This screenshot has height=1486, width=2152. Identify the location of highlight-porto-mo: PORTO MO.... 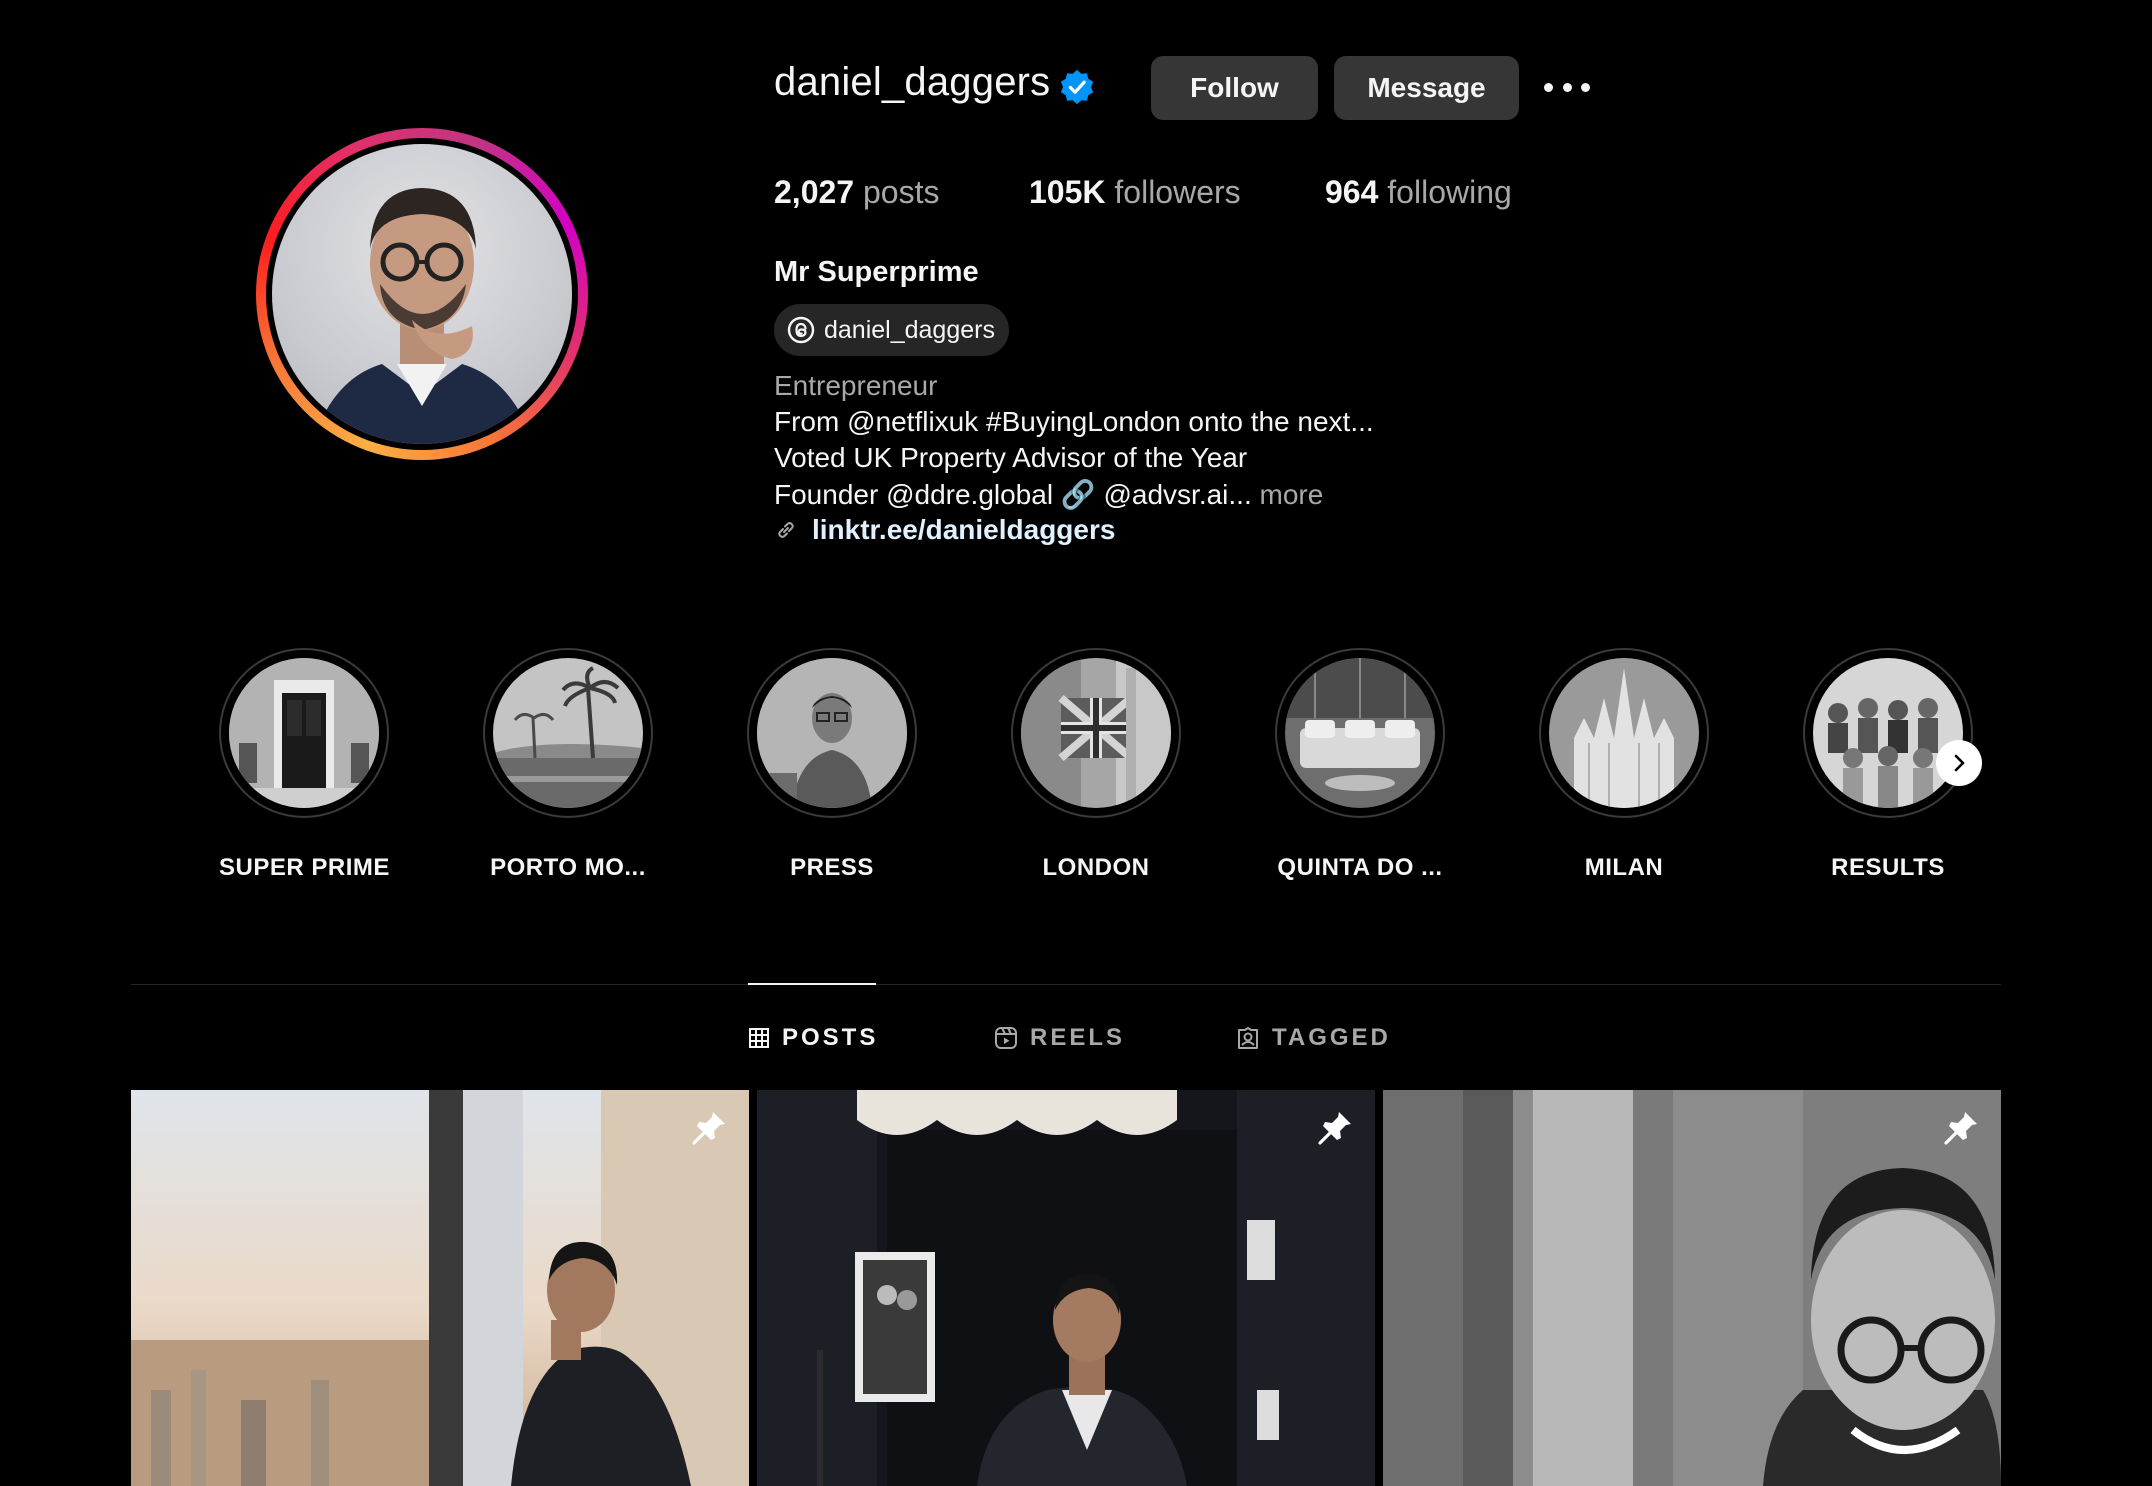
(568, 765).